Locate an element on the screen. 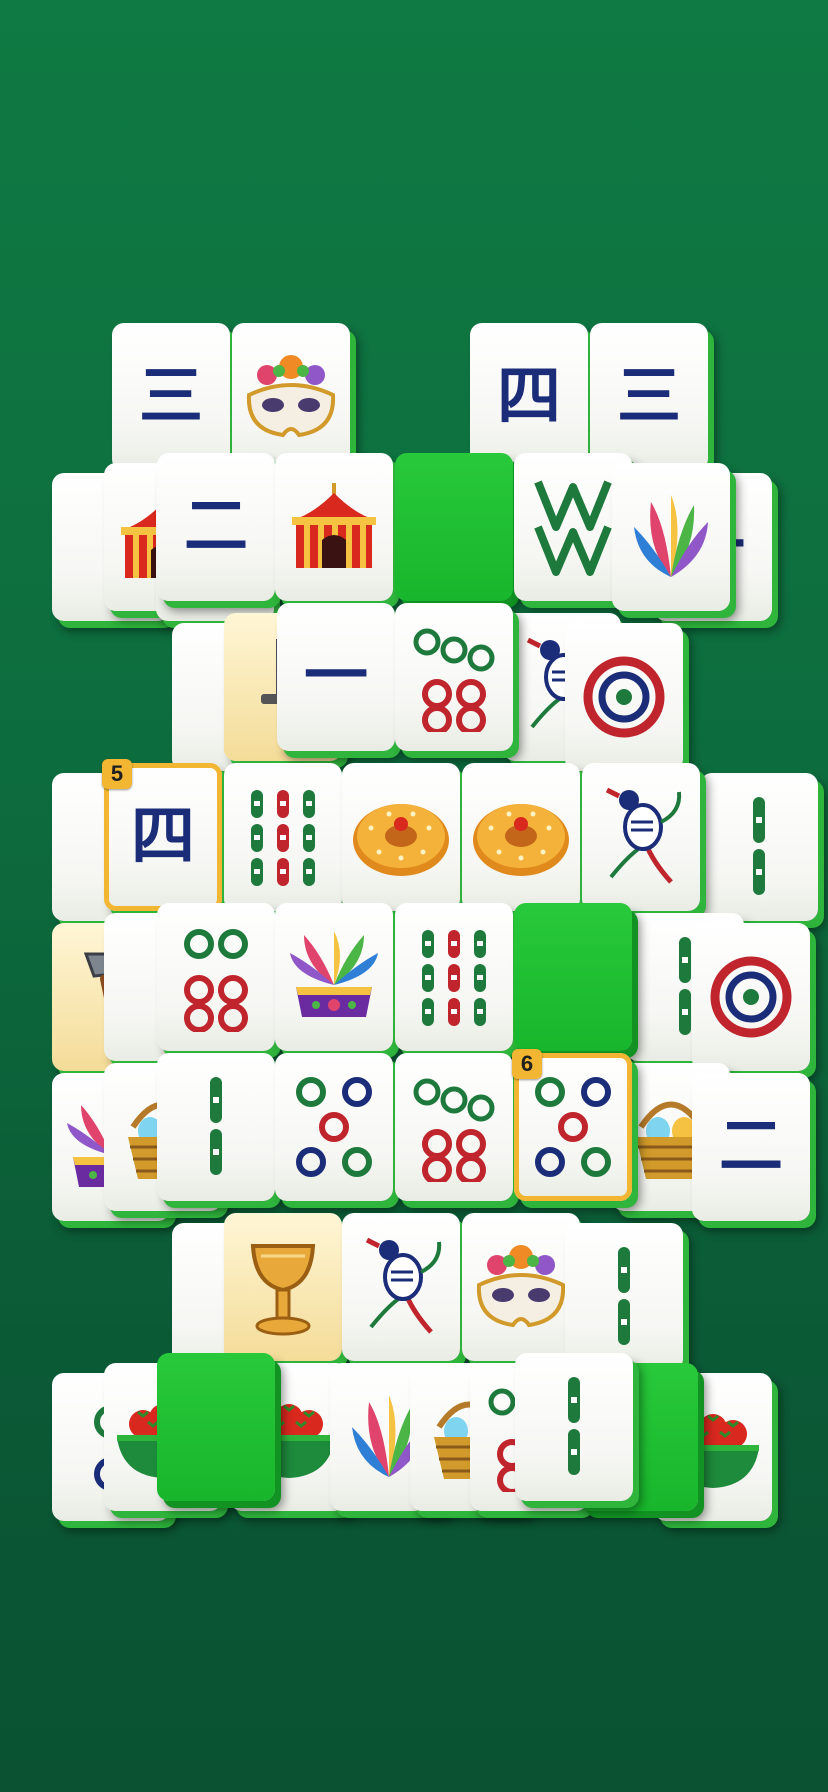 The height and width of the screenshot is (1792, 828). character-four-tile: 四5 is located at coordinates (162, 835).